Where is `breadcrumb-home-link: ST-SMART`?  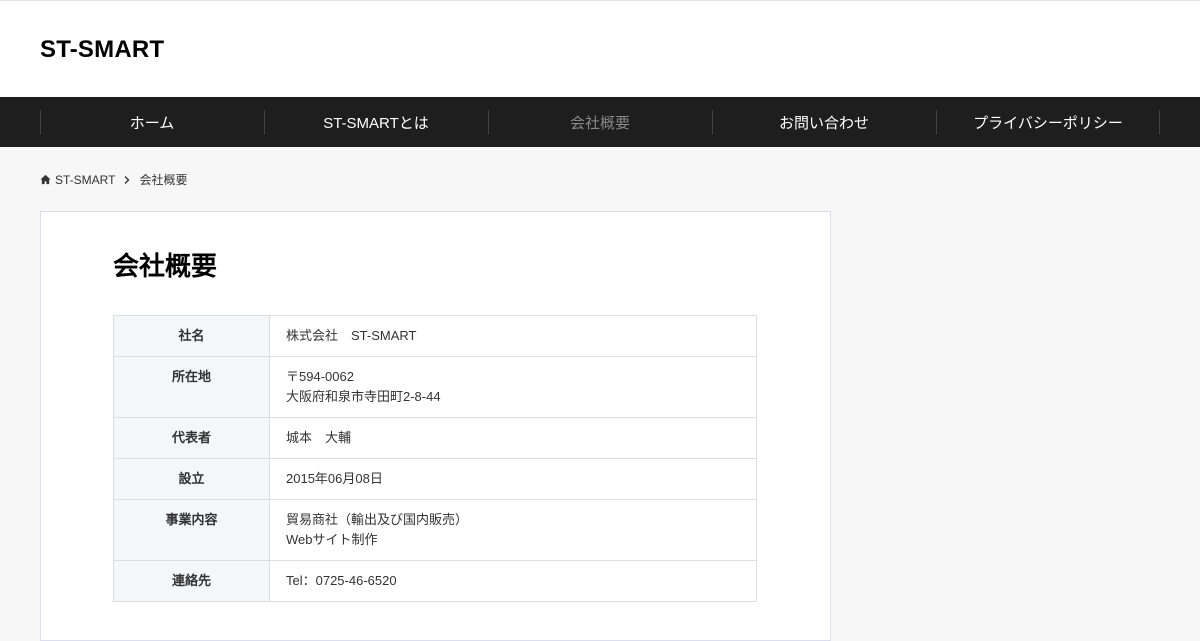
breadcrumb-home-link: ST-SMART is located at coordinates (85, 180).